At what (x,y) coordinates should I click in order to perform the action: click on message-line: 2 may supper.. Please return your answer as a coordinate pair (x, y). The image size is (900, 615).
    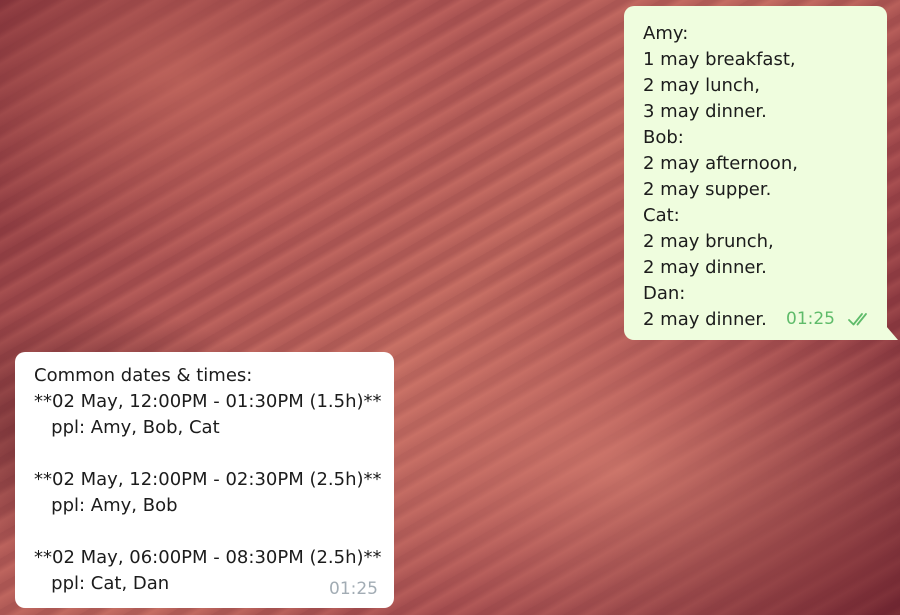
    Looking at the image, I should click on (707, 189).